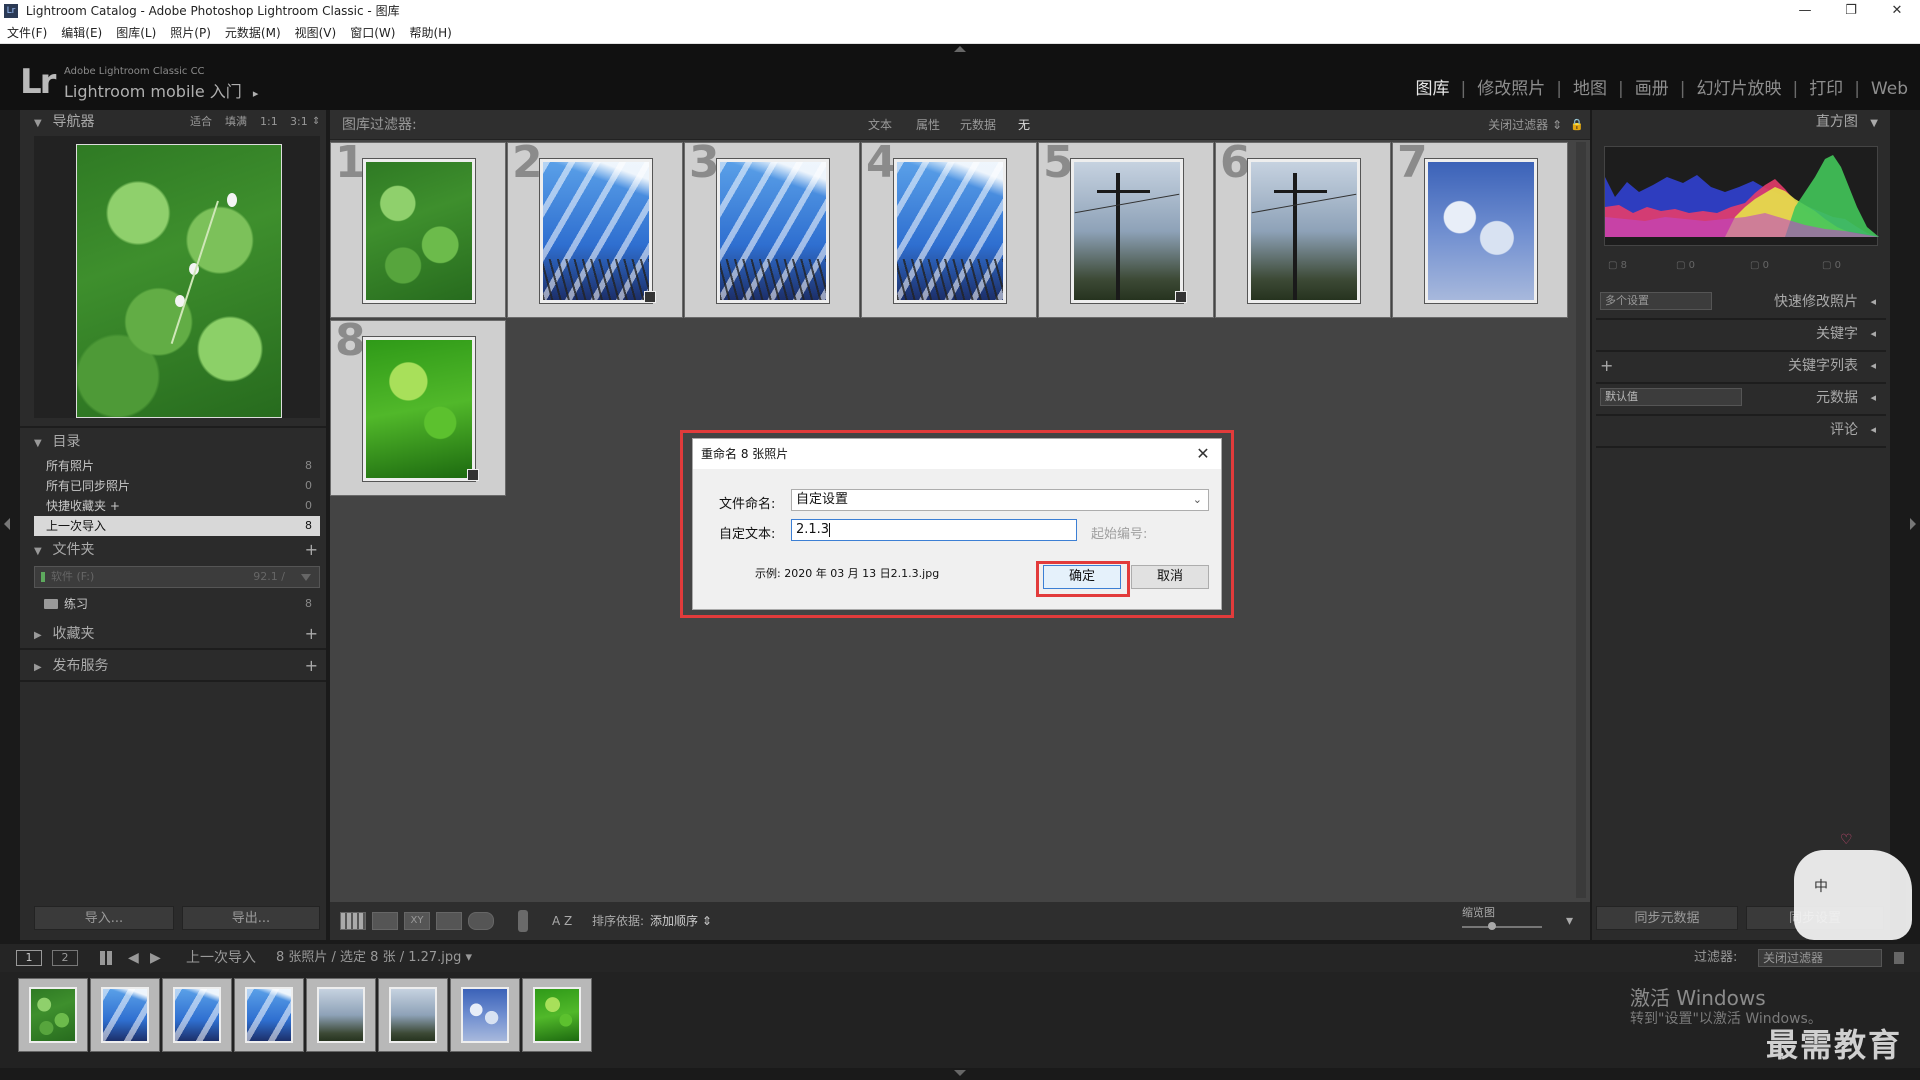 The width and height of the screenshot is (1920, 1080). I want to click on menu-photo: 照片(P), so click(190, 33).